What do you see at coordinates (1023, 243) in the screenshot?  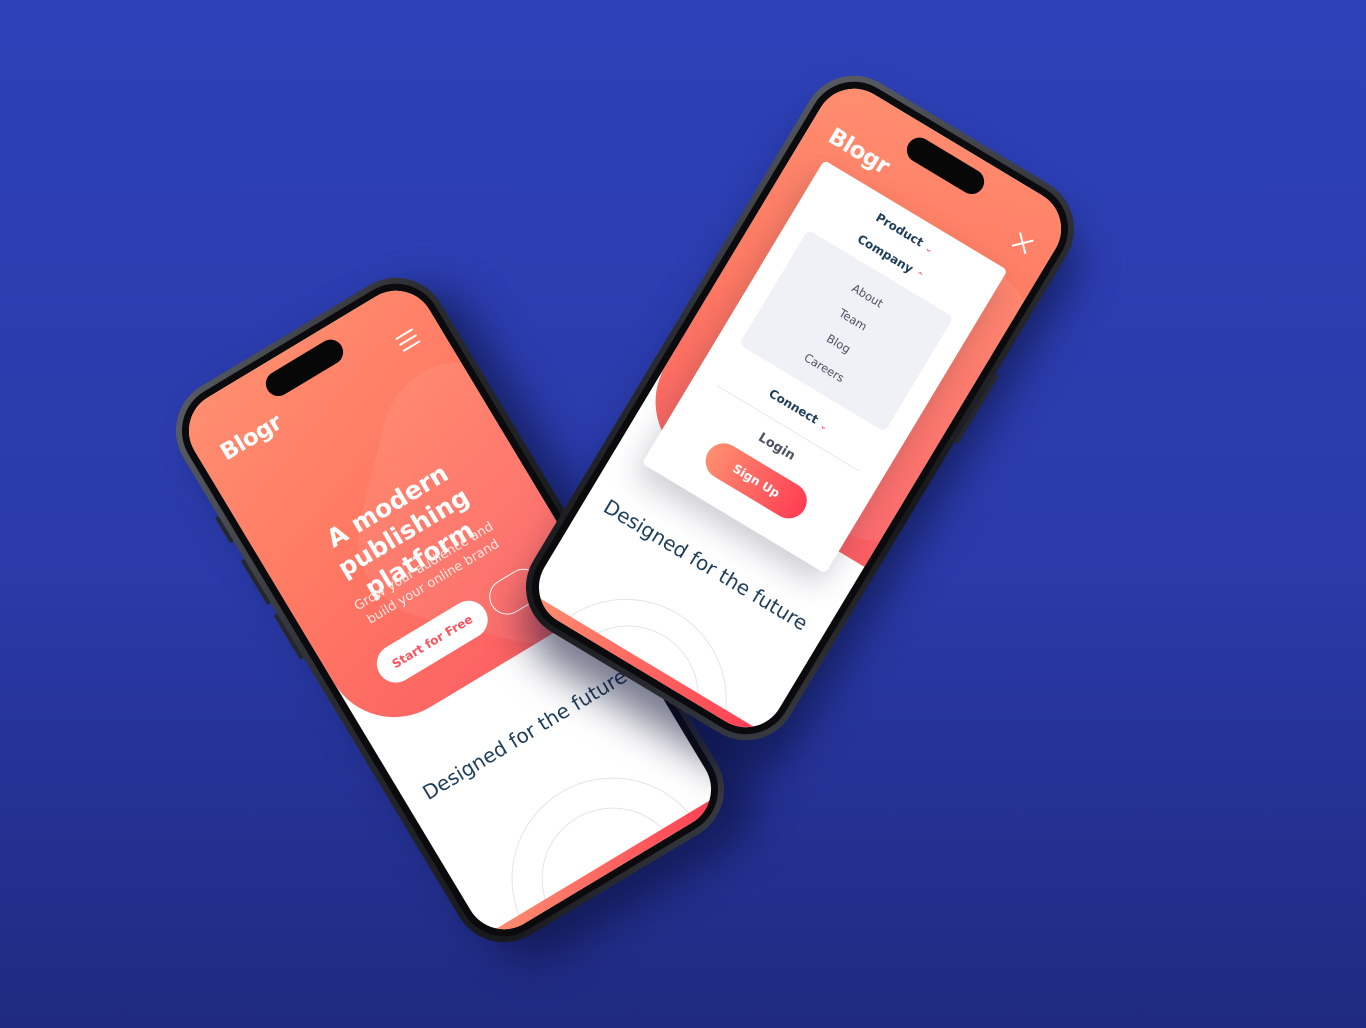 I see `close-icon` at bounding box center [1023, 243].